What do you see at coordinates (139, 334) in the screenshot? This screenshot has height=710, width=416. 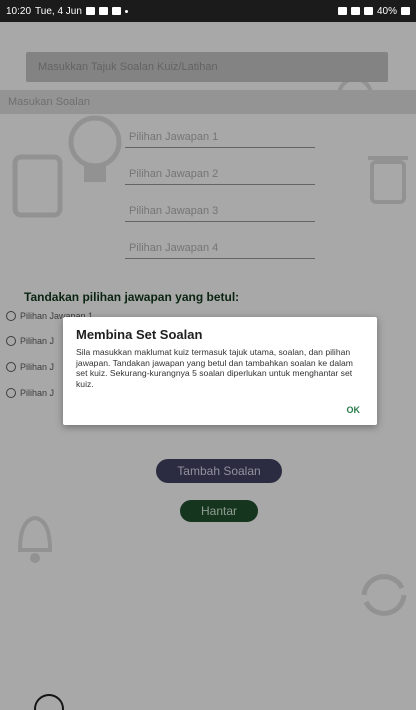 I see `dialog-title: Membina Set Soalan` at bounding box center [139, 334].